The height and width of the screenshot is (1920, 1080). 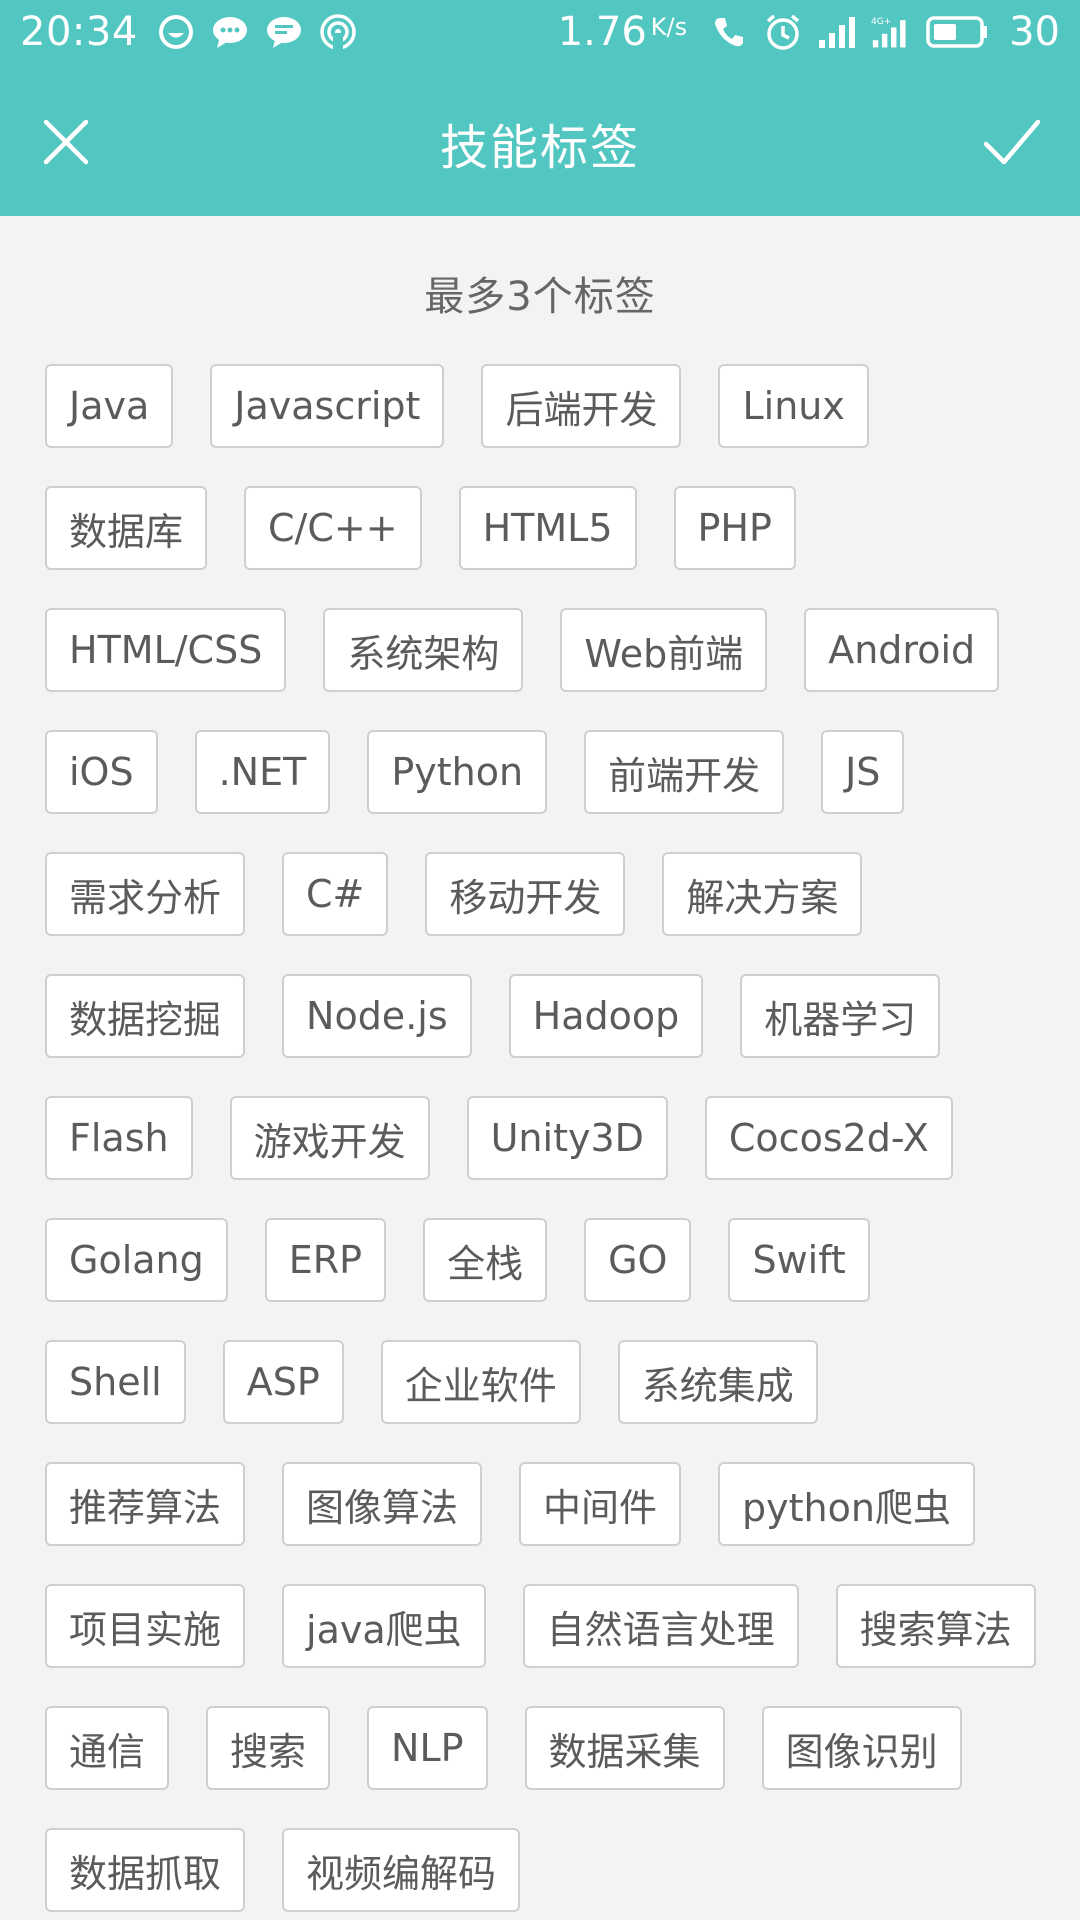 I want to click on battery-icon, so click(x=957, y=32).